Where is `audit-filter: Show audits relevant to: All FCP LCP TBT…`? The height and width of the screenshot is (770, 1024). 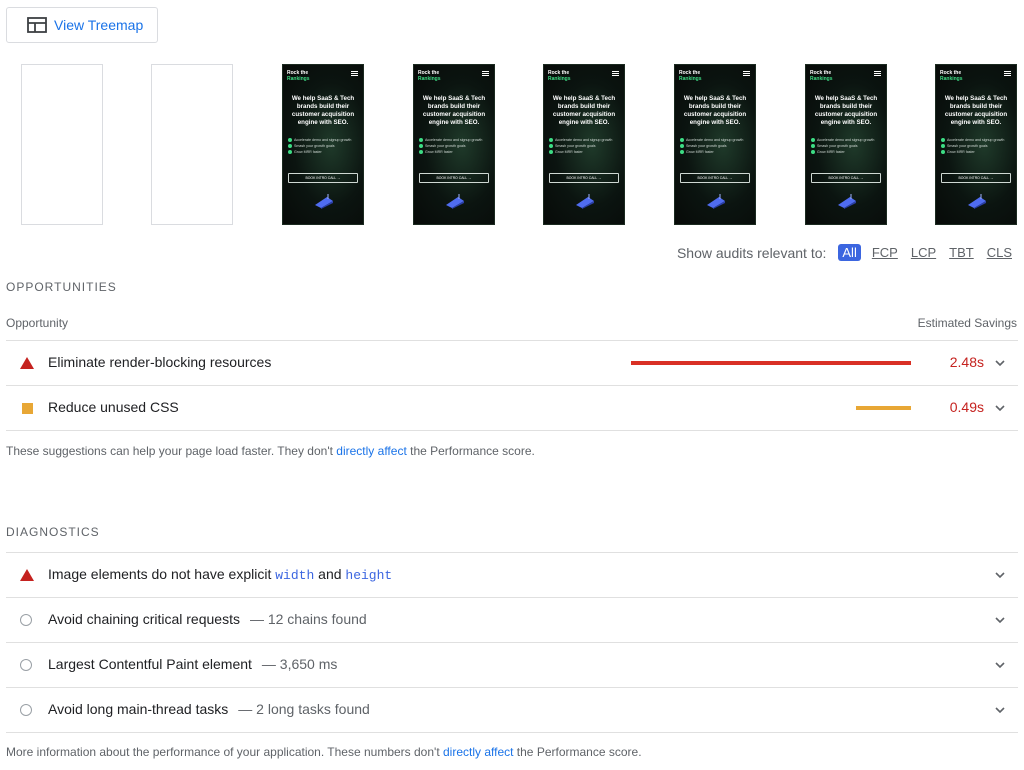 audit-filter: Show audits relevant to: All FCP LCP TBT… is located at coordinates (845, 252).